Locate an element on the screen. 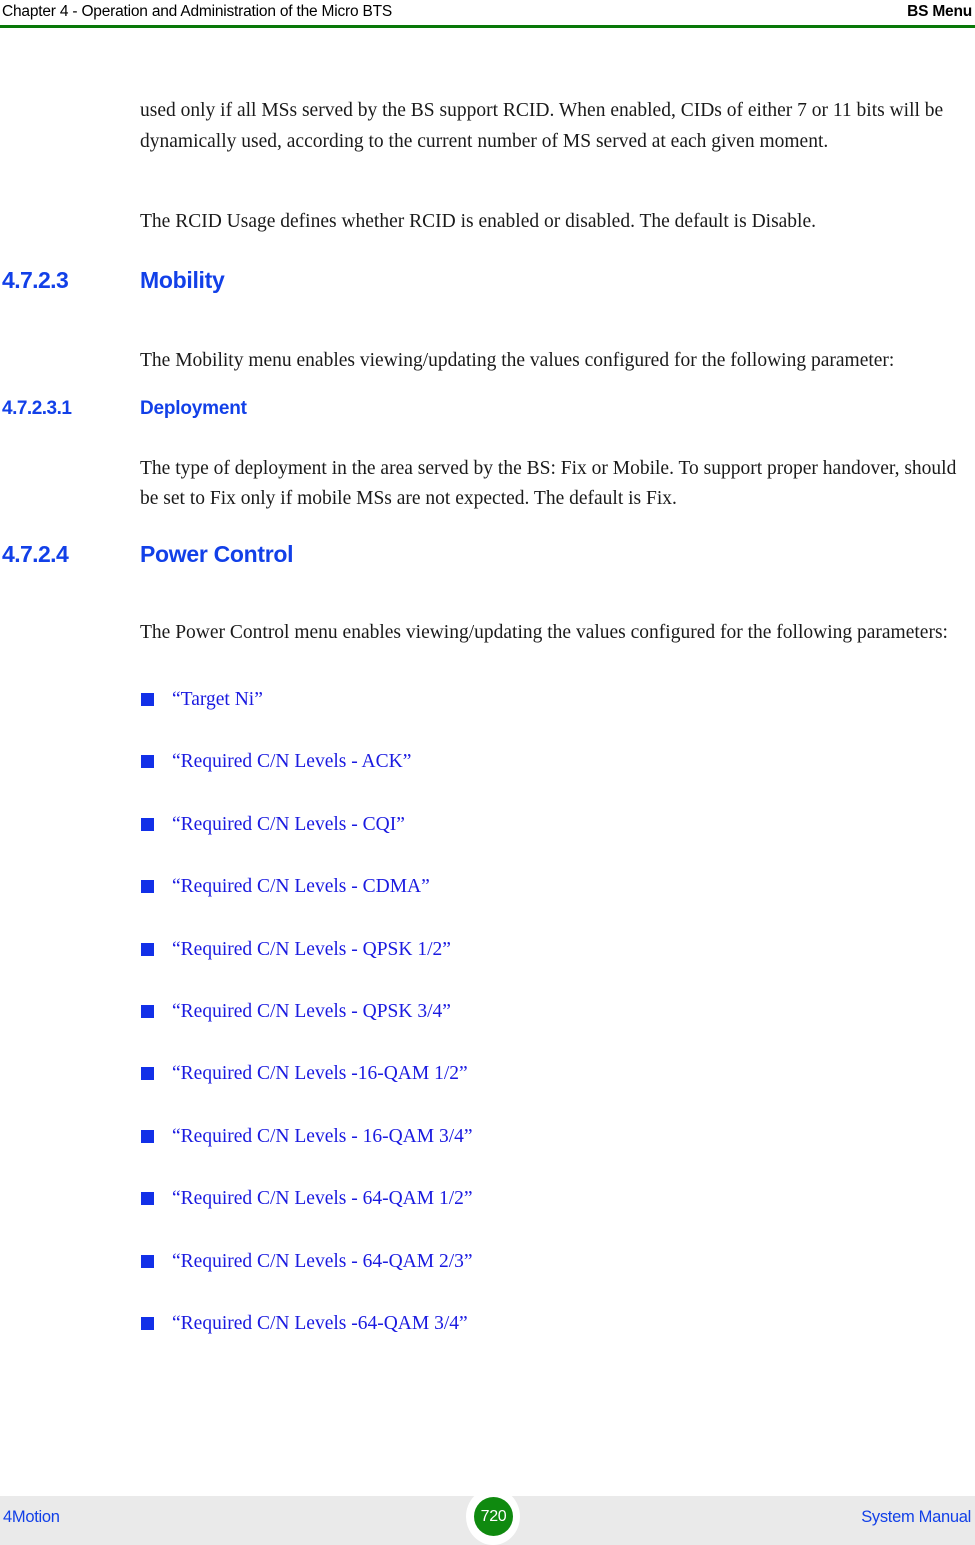 The height and width of the screenshot is (1545, 975). heading-title: Power Control is located at coordinates (217, 554).